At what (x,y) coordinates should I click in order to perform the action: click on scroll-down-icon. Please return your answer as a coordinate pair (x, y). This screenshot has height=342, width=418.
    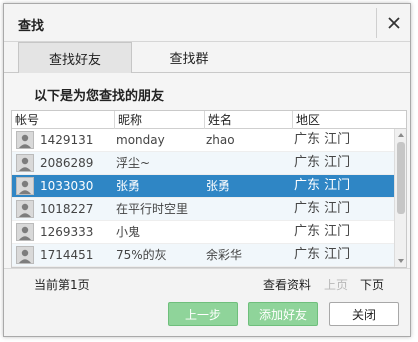
    Looking at the image, I should click on (401, 261).